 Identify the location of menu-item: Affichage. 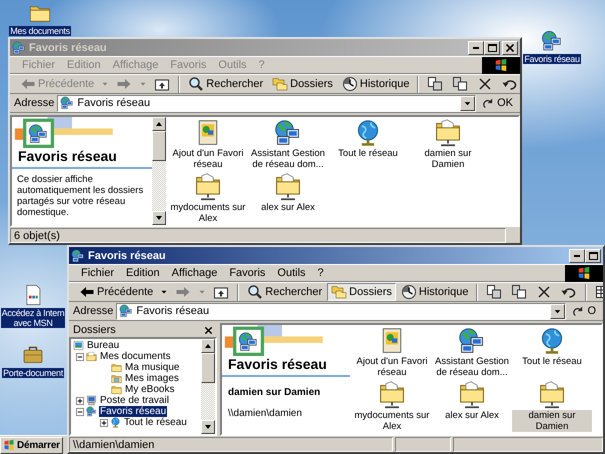
(195, 273).